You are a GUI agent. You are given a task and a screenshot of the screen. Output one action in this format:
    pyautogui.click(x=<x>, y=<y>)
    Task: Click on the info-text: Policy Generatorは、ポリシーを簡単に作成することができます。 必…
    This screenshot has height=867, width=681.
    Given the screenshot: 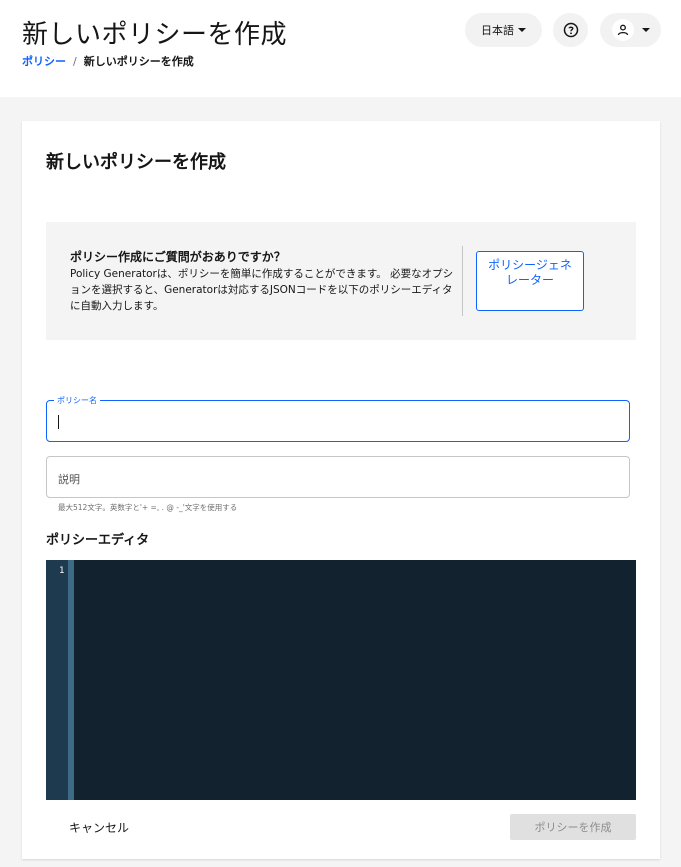 What is the action you would take?
    pyautogui.click(x=262, y=290)
    